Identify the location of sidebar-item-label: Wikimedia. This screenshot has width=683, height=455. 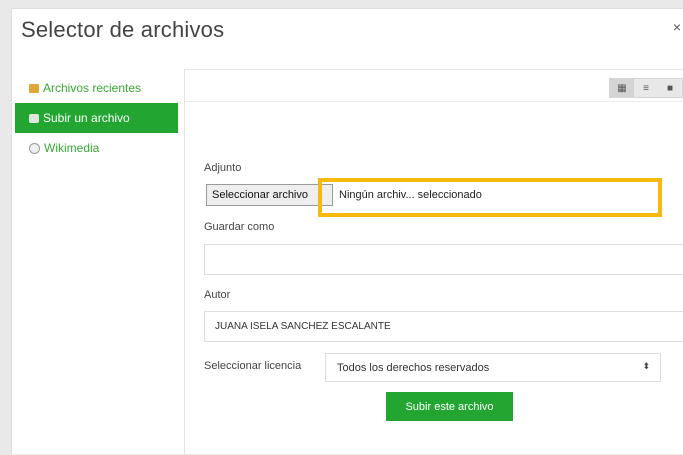
(72, 148).